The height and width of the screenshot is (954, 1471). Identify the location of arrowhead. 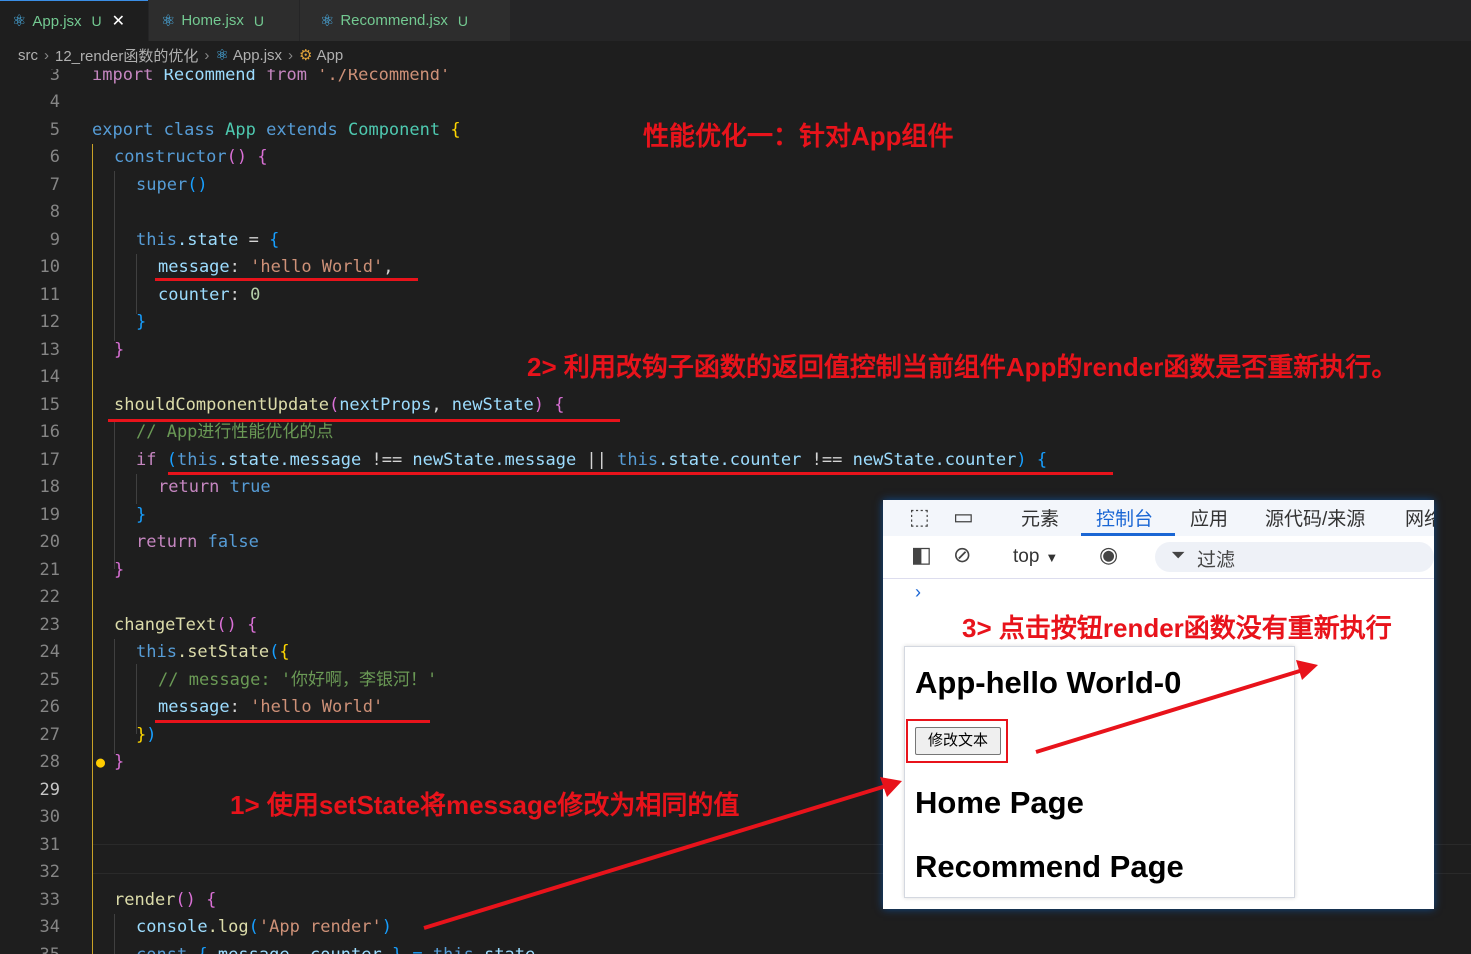
(1307, 670).